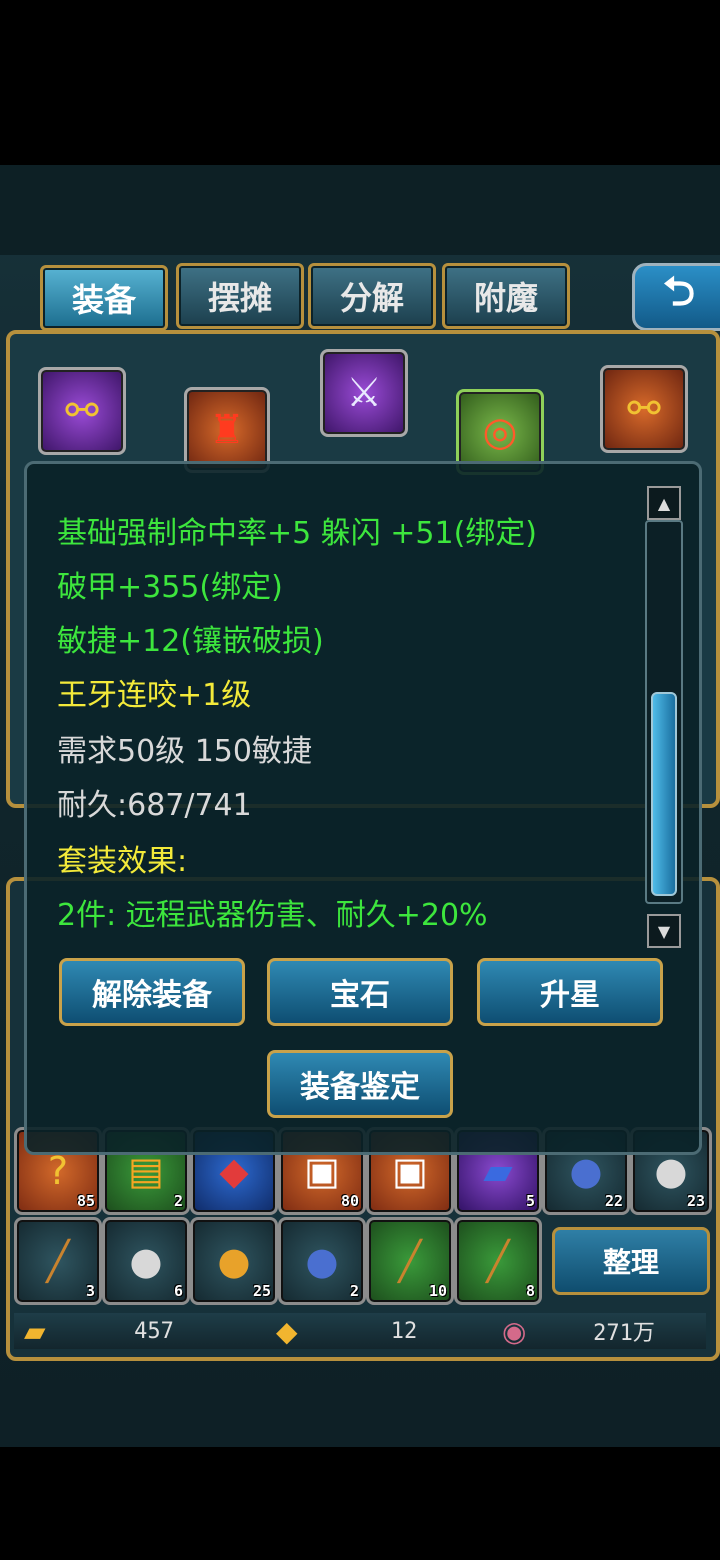 This screenshot has height=1560, width=720. I want to click on item-count: 25, so click(261, 1291).